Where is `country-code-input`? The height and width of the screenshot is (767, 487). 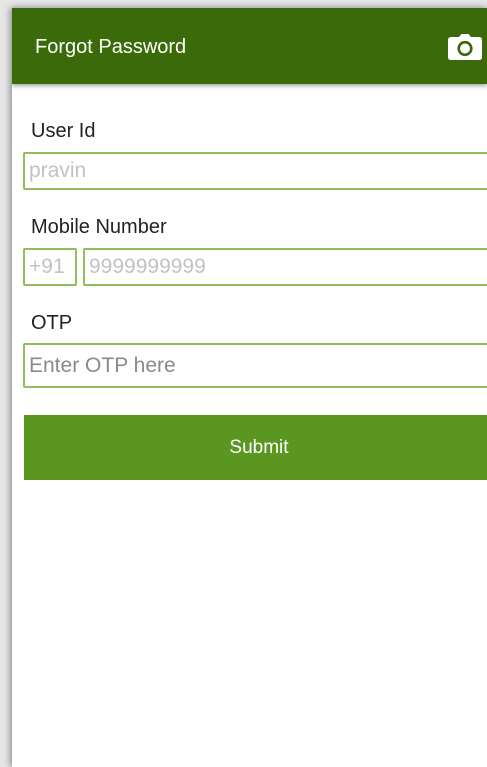 country-code-input is located at coordinates (50, 267).